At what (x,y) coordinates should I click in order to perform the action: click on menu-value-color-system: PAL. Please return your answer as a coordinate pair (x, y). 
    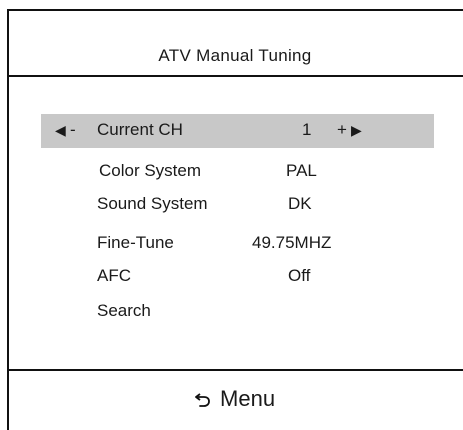
    Looking at the image, I should click on (301, 170).